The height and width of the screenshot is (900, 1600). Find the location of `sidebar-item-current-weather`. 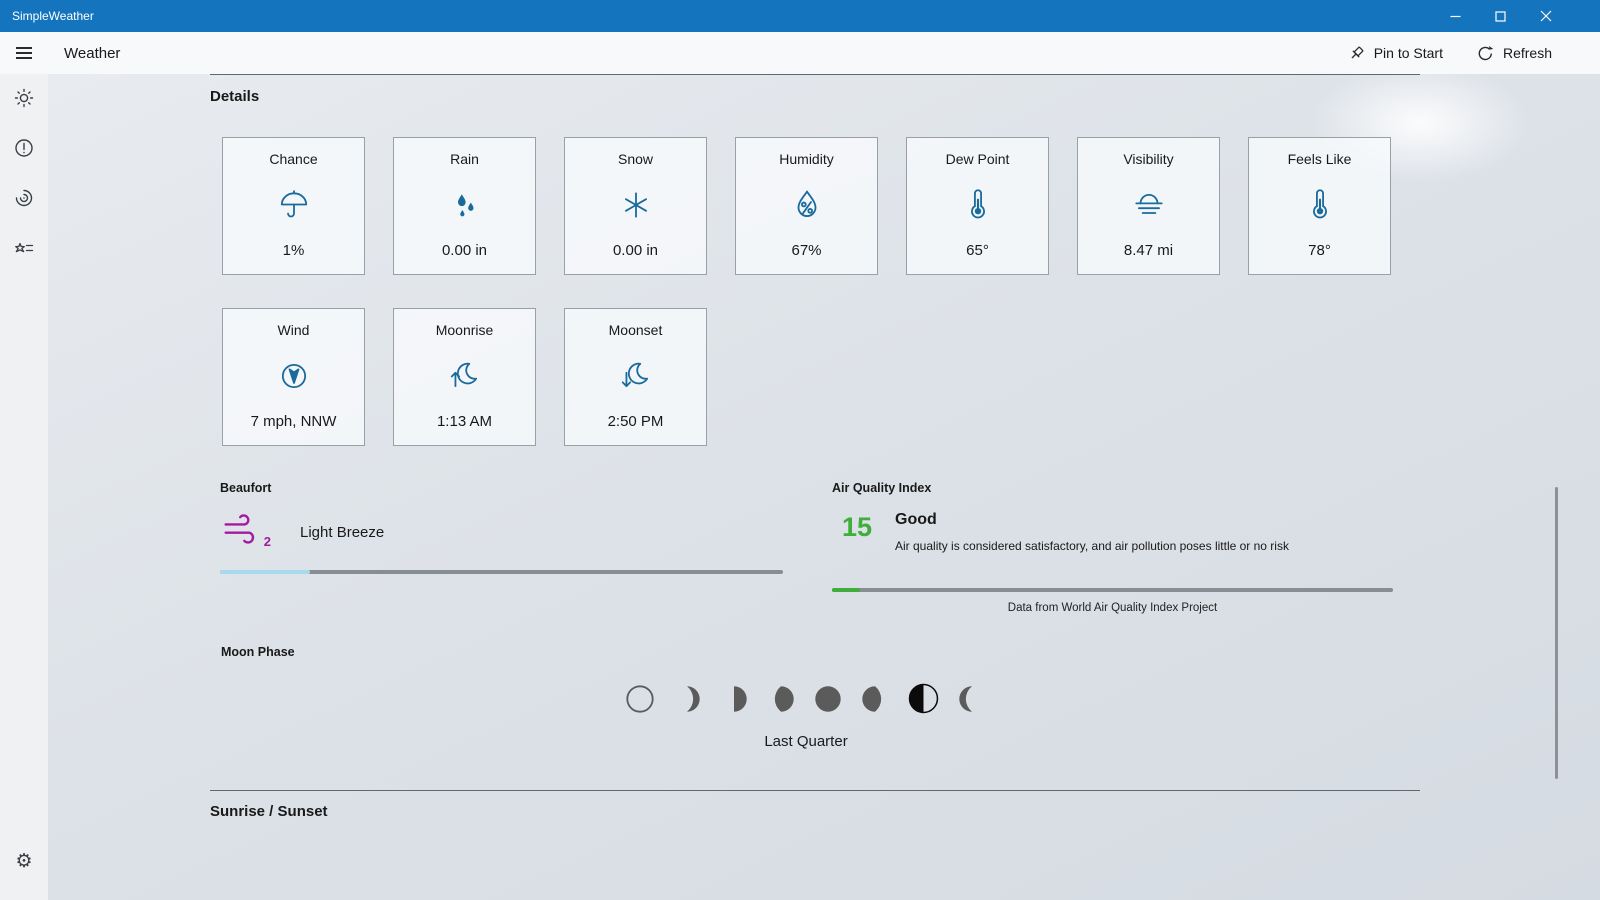

sidebar-item-current-weather is located at coordinates (24, 98).